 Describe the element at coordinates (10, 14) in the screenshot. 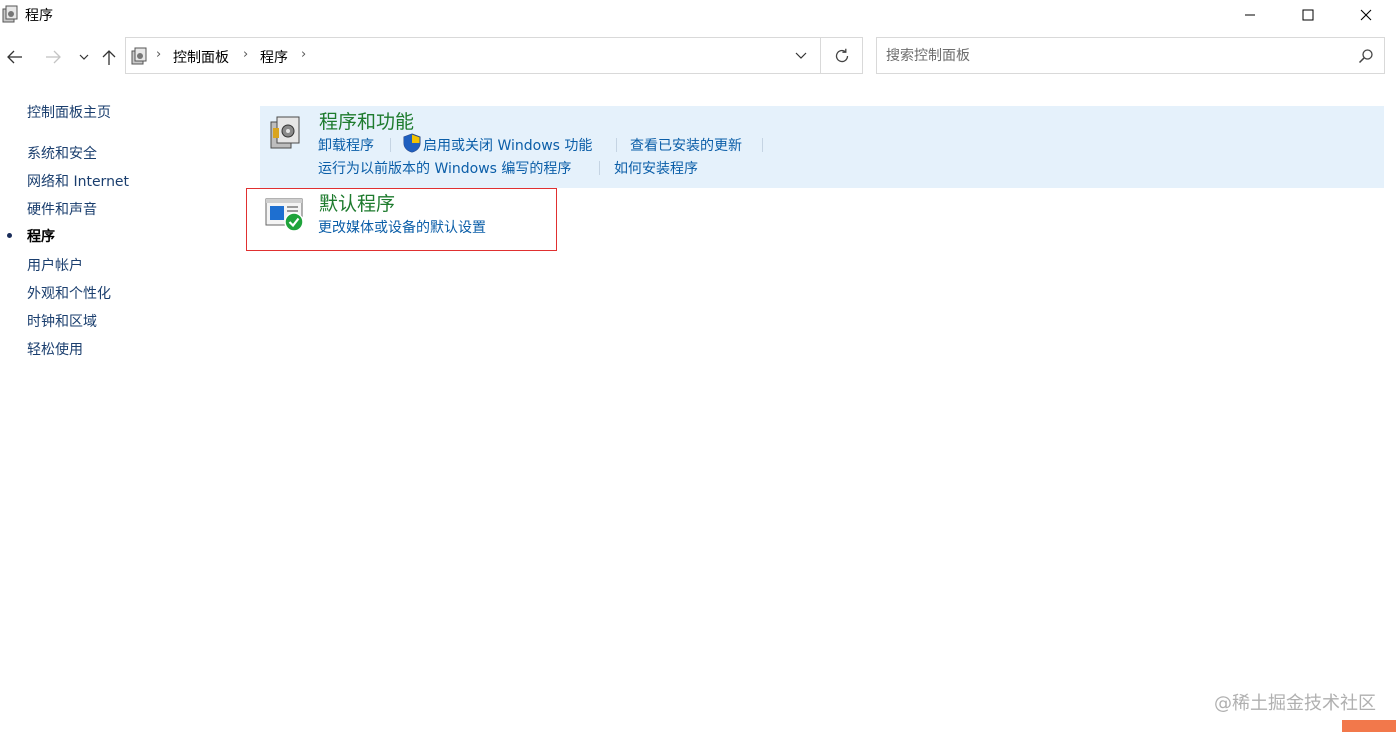

I see `programs-app-icon` at that location.